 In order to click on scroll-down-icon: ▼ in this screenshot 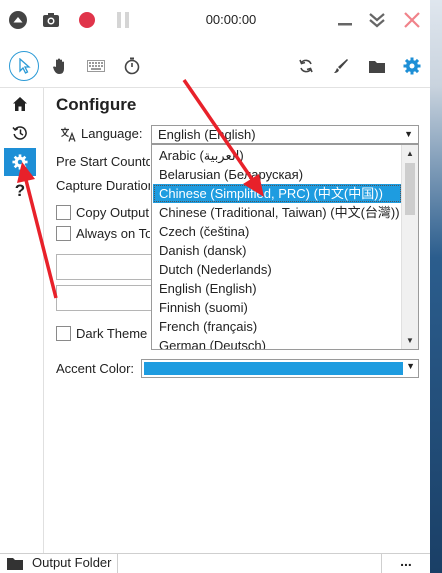, I will do `click(410, 340)`.